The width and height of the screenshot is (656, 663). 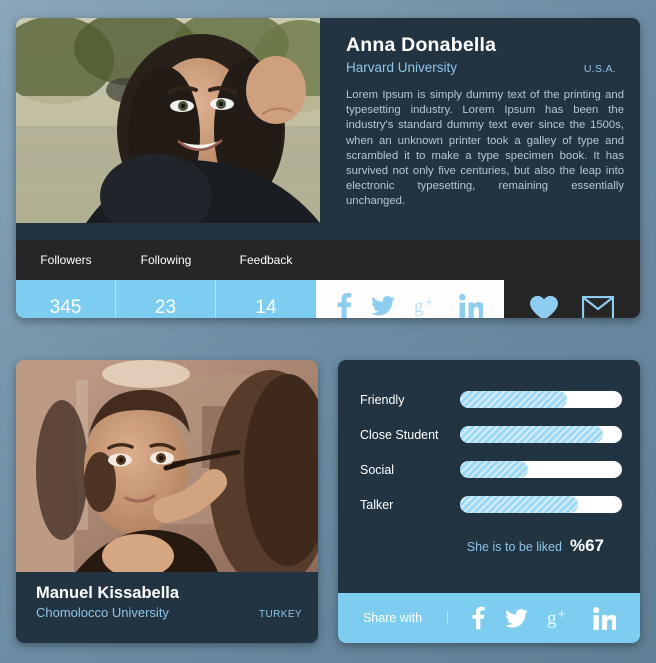 I want to click on university-label: Chomolocco University, so click(x=102, y=612).